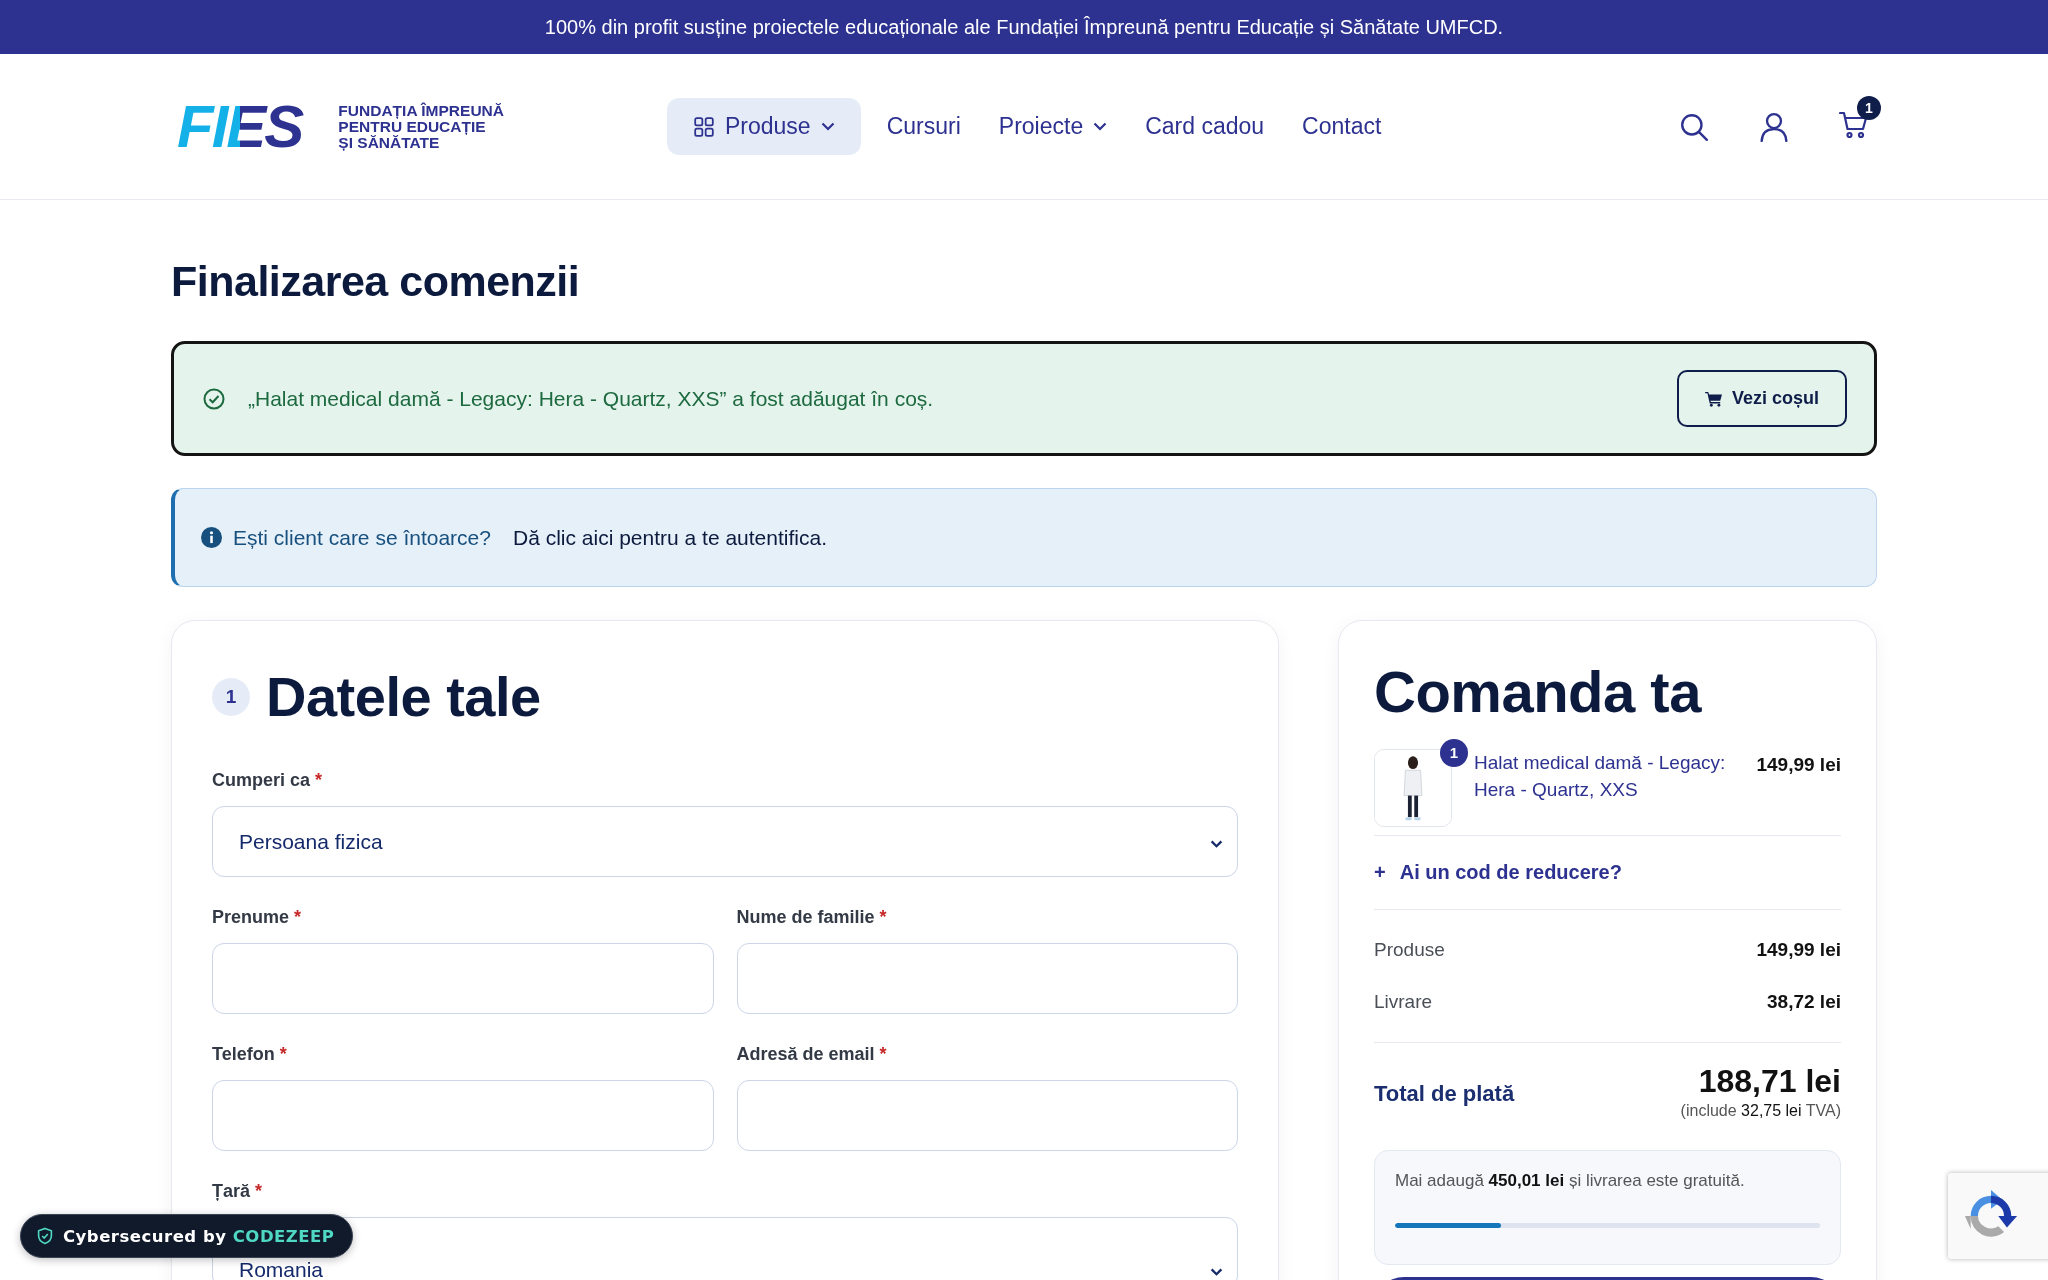 Image resolution: width=2048 pixels, height=1280 pixels. Describe the element at coordinates (412, 126) in the screenshot. I see `logo-text: PENTRU EDUCAȚIE` at that location.